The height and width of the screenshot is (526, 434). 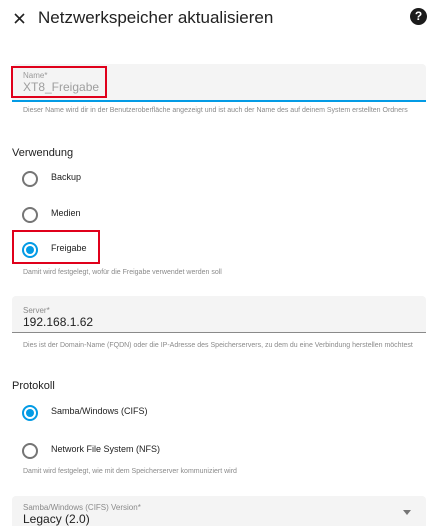 I want to click on usage-section-title: Verwendung, so click(x=43, y=153).